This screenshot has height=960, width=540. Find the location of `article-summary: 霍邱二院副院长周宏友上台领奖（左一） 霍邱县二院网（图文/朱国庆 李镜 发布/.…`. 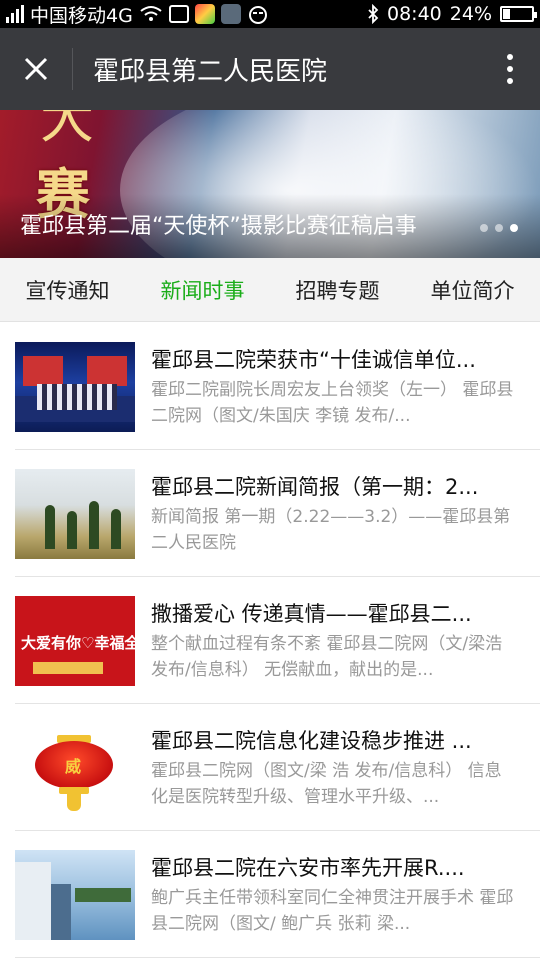

article-summary: 霍邱二院副院长周宏友上台领奖（左一） 霍邱县二院网（图文/朱国庆 李镜 发布/.… is located at coordinates (332, 402).